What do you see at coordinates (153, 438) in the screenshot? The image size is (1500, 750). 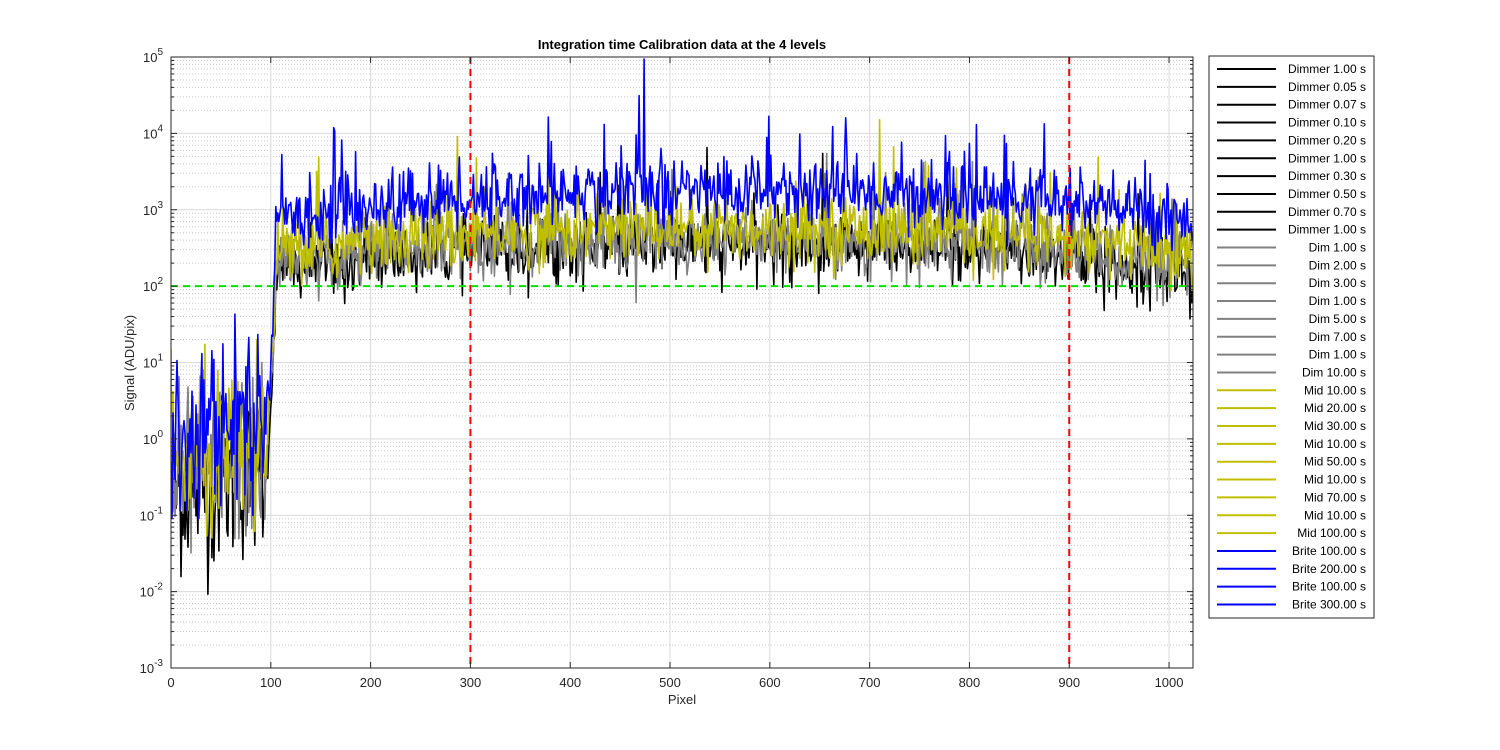 I see `y-tick-label: 100` at bounding box center [153, 438].